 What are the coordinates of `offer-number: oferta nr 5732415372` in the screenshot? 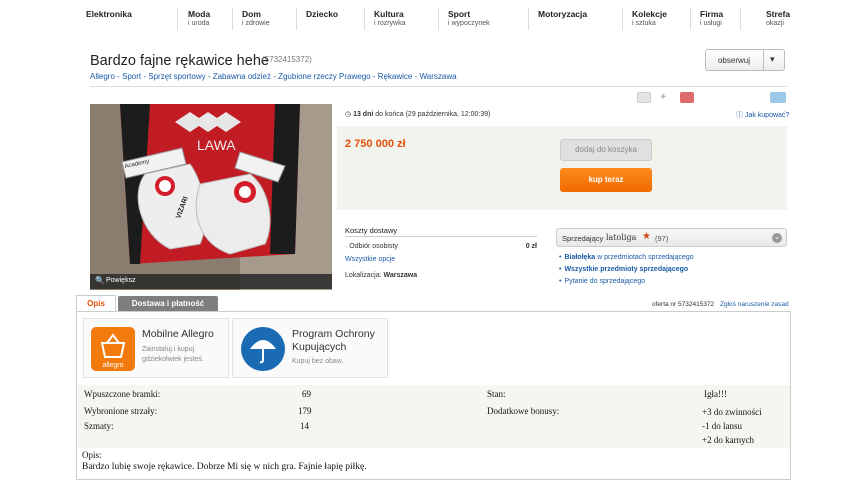 It's located at (683, 304).